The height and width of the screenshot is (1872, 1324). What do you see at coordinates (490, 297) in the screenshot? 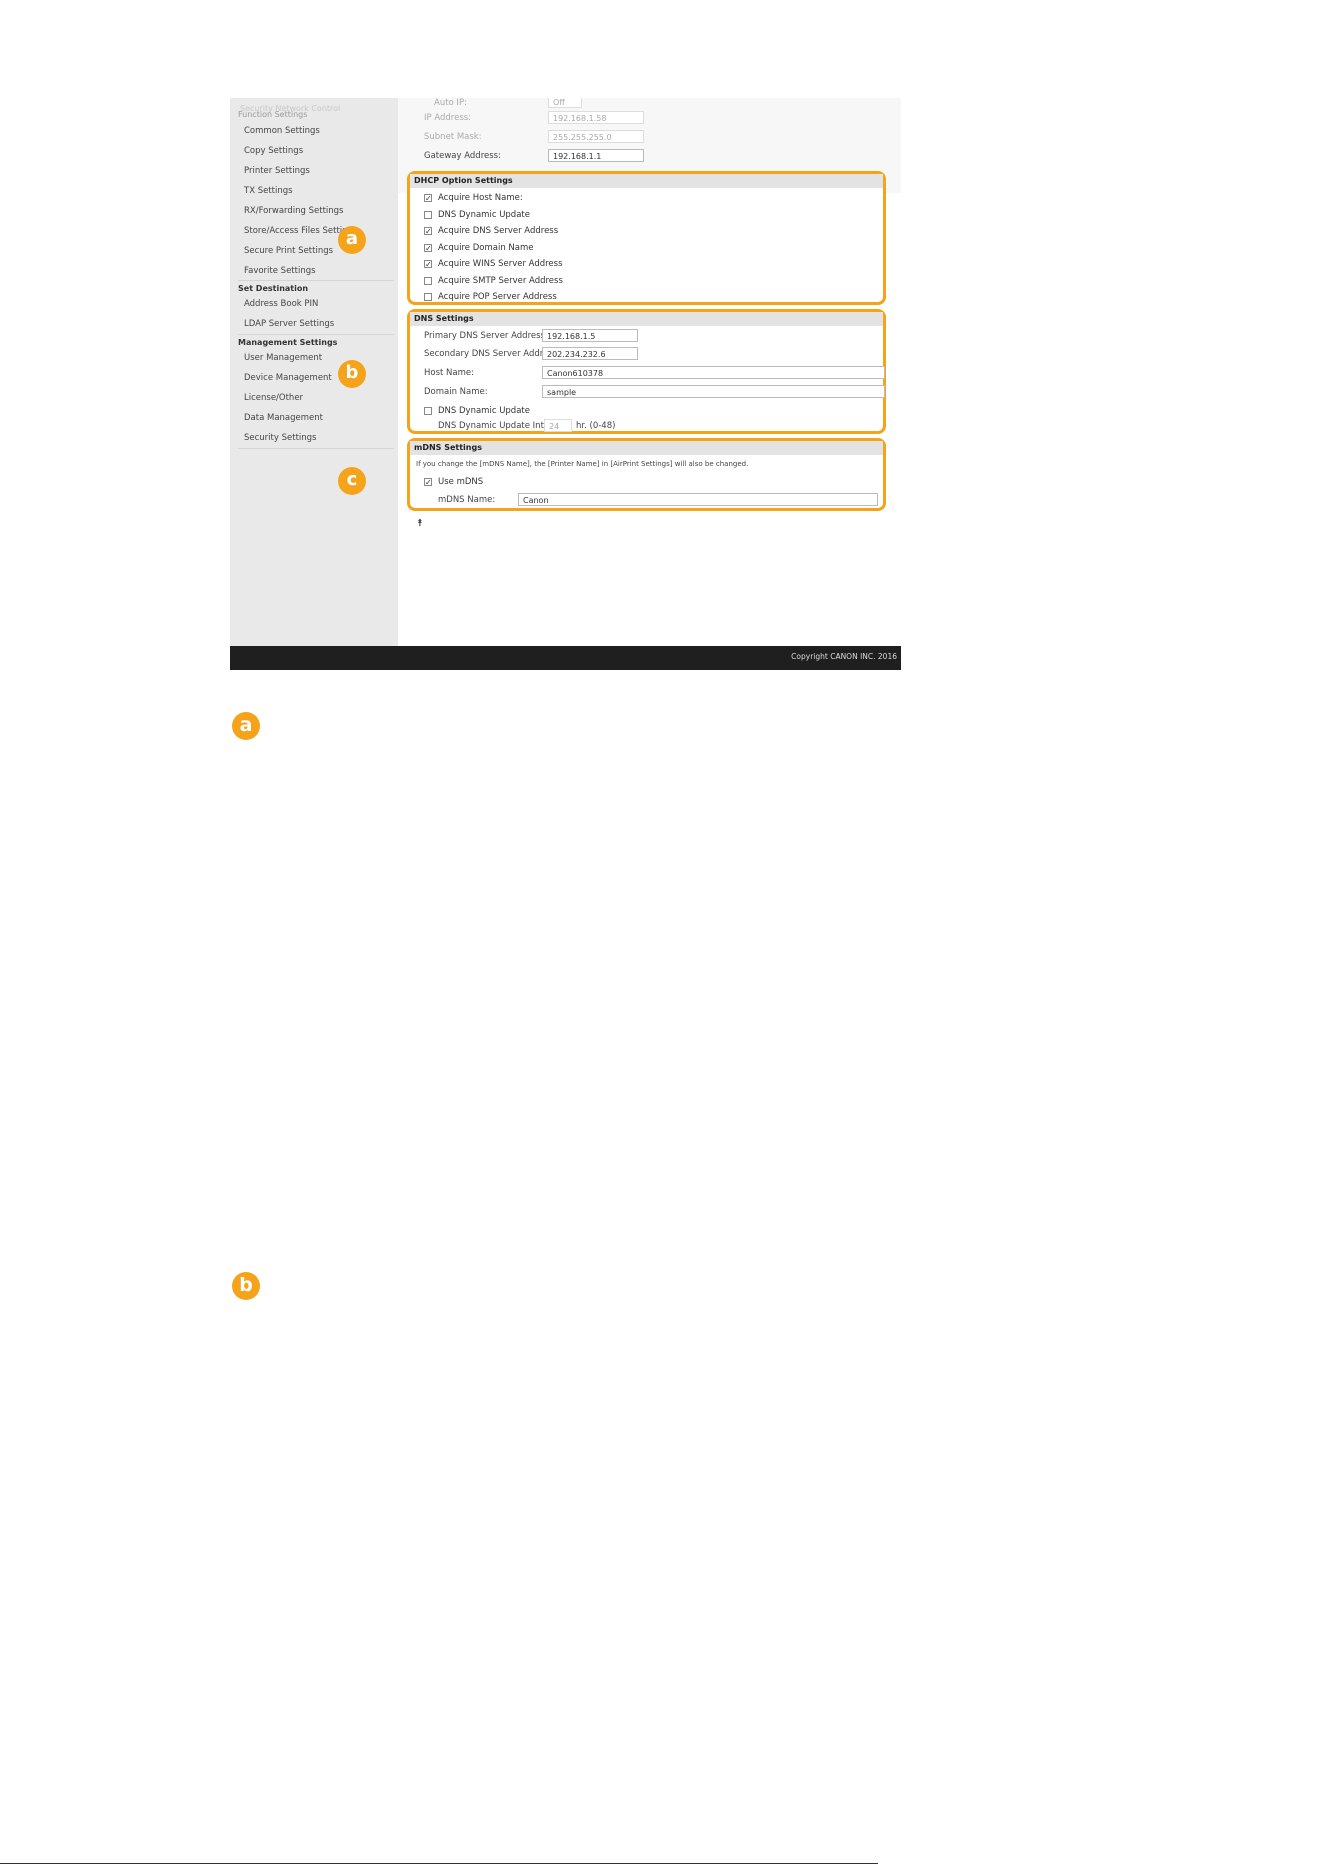
I see `dhcp-option-acquire-pop-server: Acquire POP Server Address` at bounding box center [490, 297].